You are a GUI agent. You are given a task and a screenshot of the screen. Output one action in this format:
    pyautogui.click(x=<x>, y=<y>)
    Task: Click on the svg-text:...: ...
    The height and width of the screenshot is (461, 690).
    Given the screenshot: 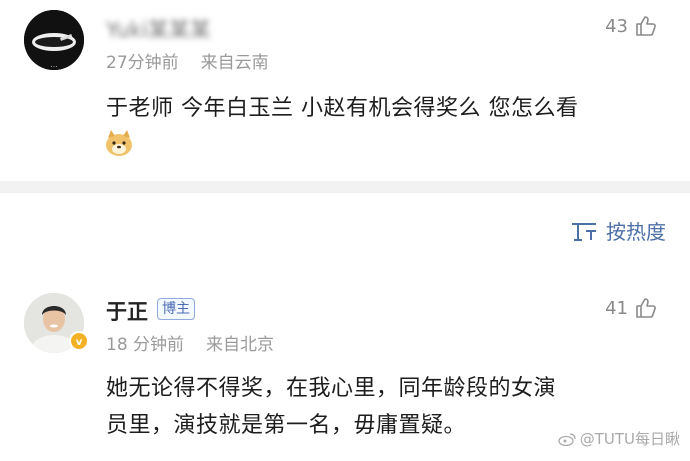 What is the action you would take?
    pyautogui.click(x=54, y=64)
    